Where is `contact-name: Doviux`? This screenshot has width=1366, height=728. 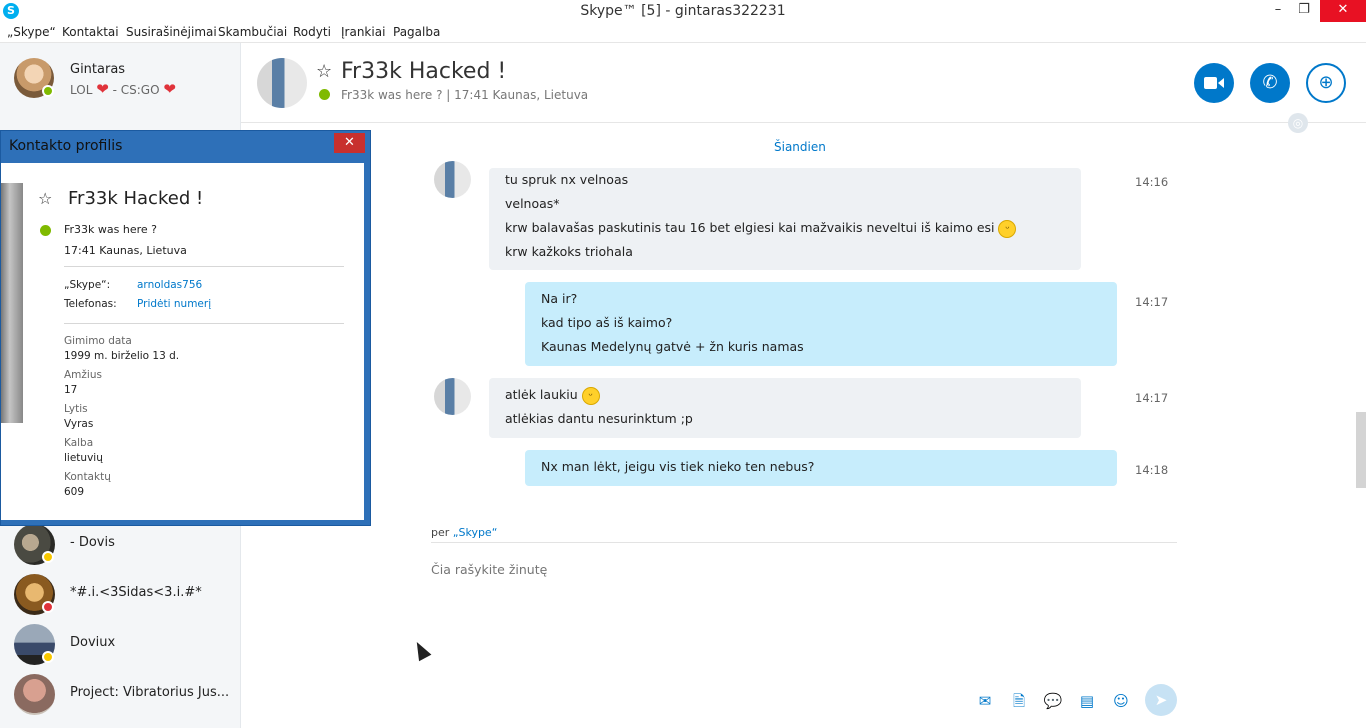 contact-name: Doviux is located at coordinates (93, 642).